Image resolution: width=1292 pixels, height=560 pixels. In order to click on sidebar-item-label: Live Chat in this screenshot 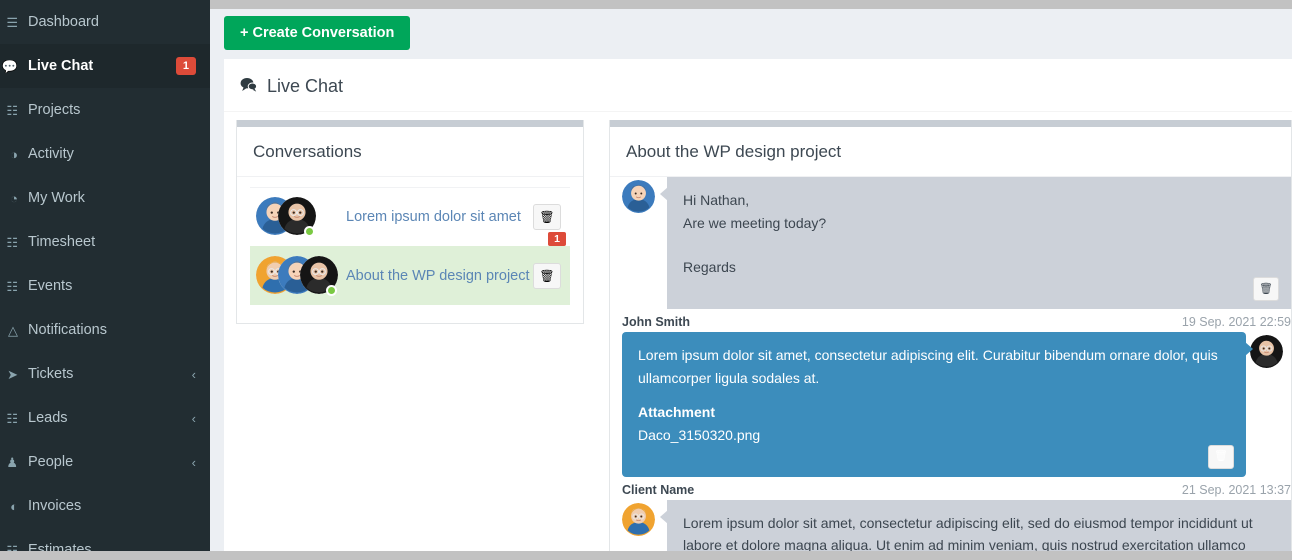, I will do `click(61, 66)`.